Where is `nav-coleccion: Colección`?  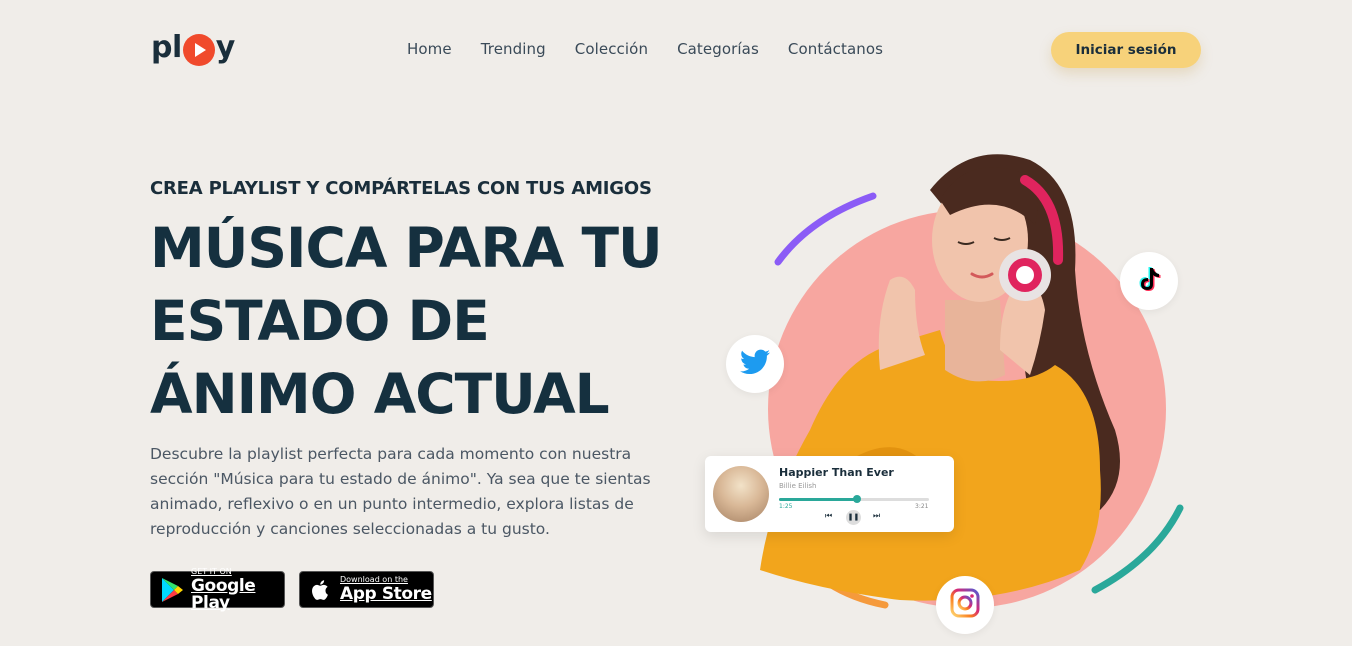 nav-coleccion: Colección is located at coordinates (611, 49).